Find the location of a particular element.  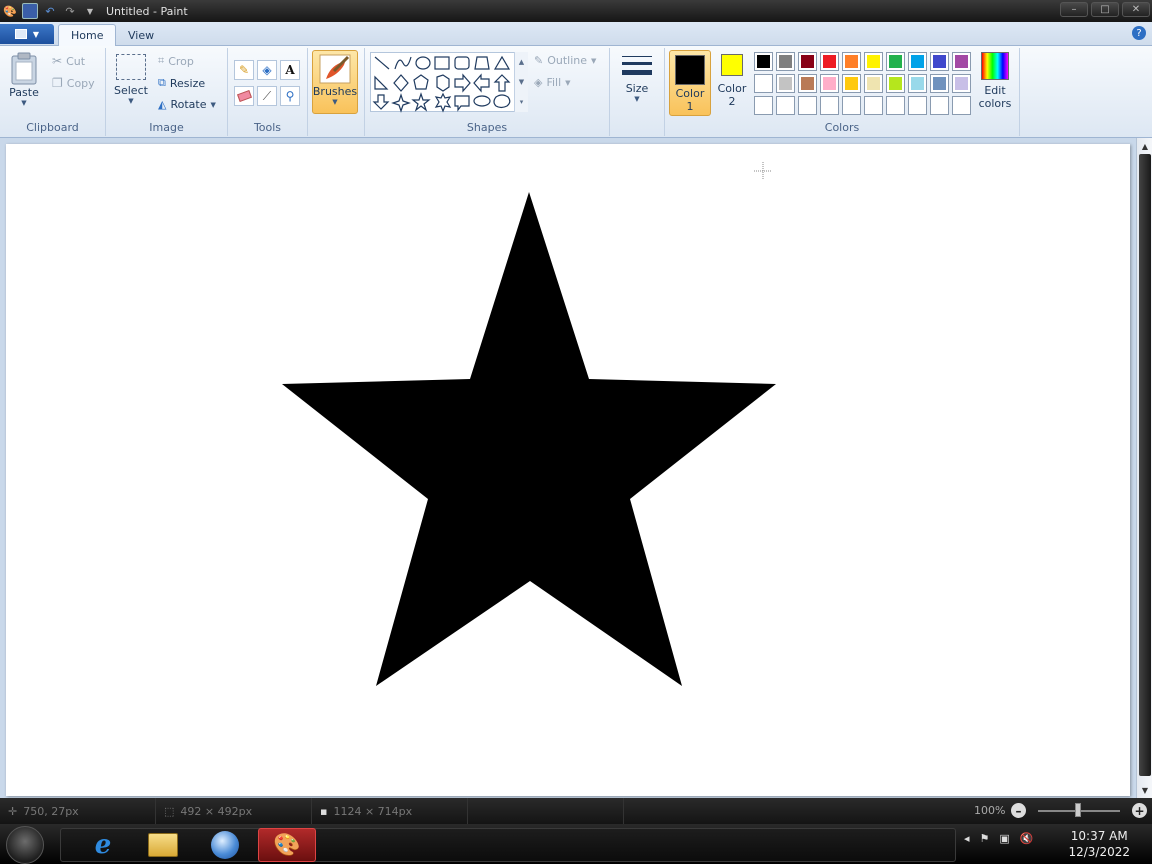

paint-menu-button: ▼ is located at coordinates (27, 34).